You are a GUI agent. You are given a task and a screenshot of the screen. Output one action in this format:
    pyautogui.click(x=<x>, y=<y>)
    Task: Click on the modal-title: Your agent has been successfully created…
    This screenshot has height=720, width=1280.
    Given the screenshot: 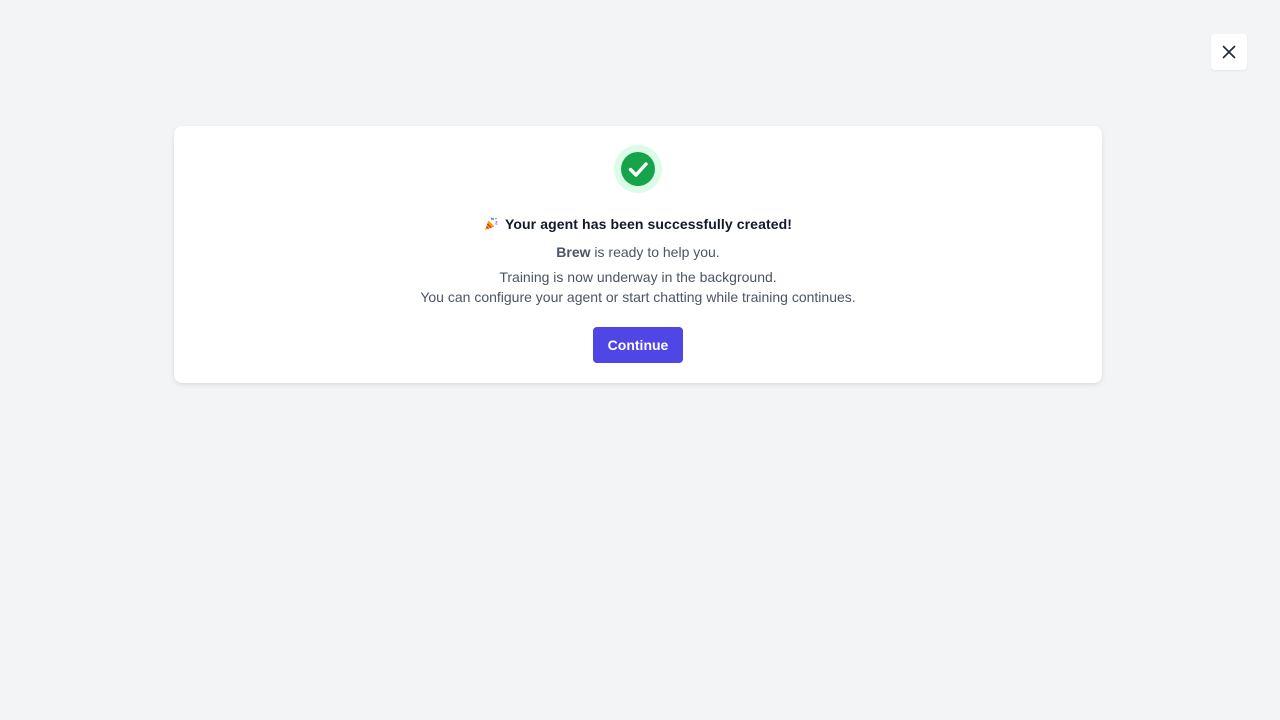 What is the action you would take?
    pyautogui.click(x=638, y=224)
    